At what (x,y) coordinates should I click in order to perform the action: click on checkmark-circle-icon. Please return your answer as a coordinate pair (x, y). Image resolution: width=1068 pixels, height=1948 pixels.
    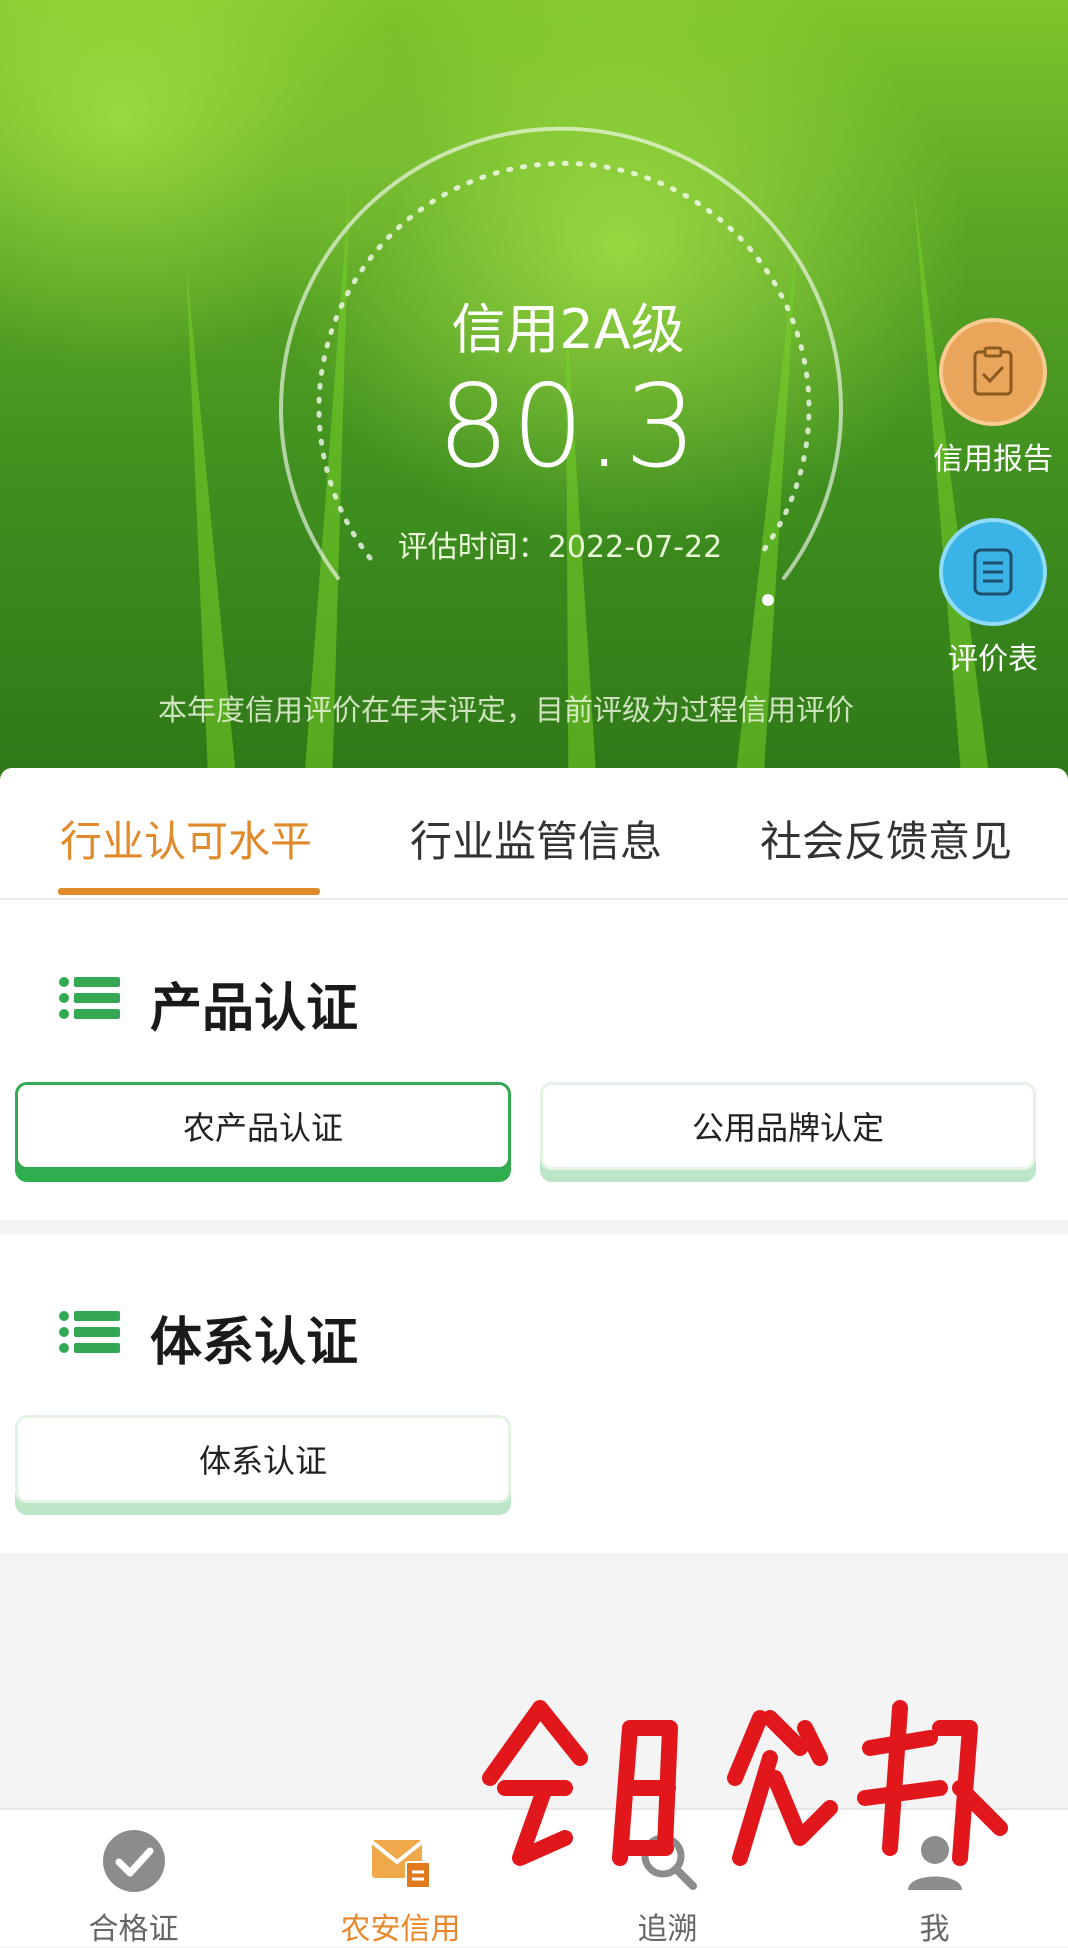
    Looking at the image, I should click on (133, 1861).